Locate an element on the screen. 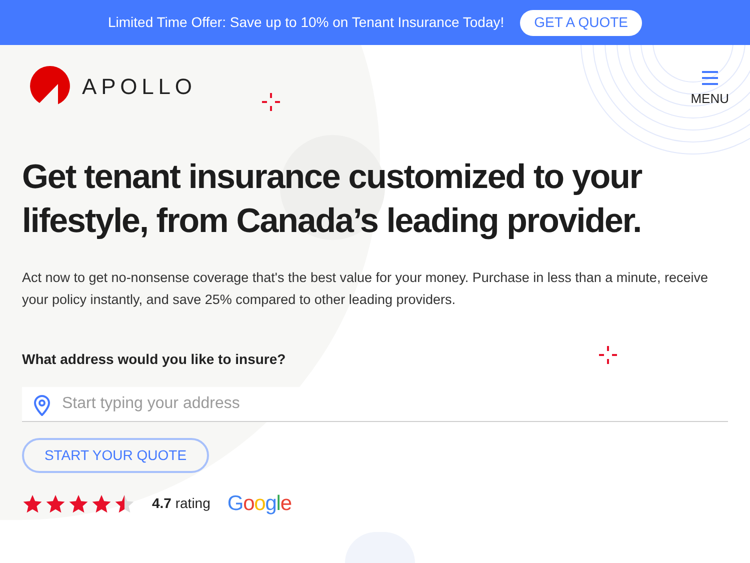 Image resolution: width=750 pixels, height=563 pixels. promo-text: Limited Time Offer: Save up to 10% on Tenant Insurance Today! is located at coordinates (306, 22).